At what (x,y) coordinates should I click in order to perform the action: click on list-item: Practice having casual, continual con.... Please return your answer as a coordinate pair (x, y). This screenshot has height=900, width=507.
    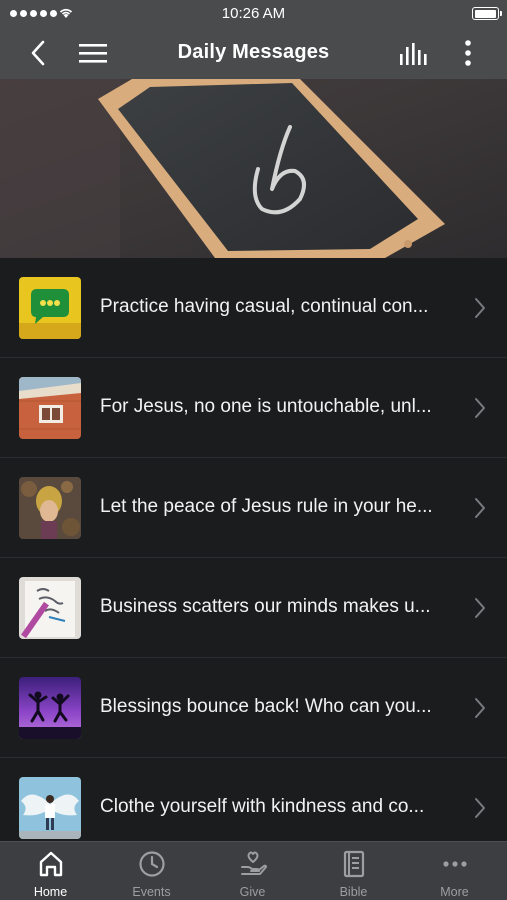
    Looking at the image, I should click on (253, 308).